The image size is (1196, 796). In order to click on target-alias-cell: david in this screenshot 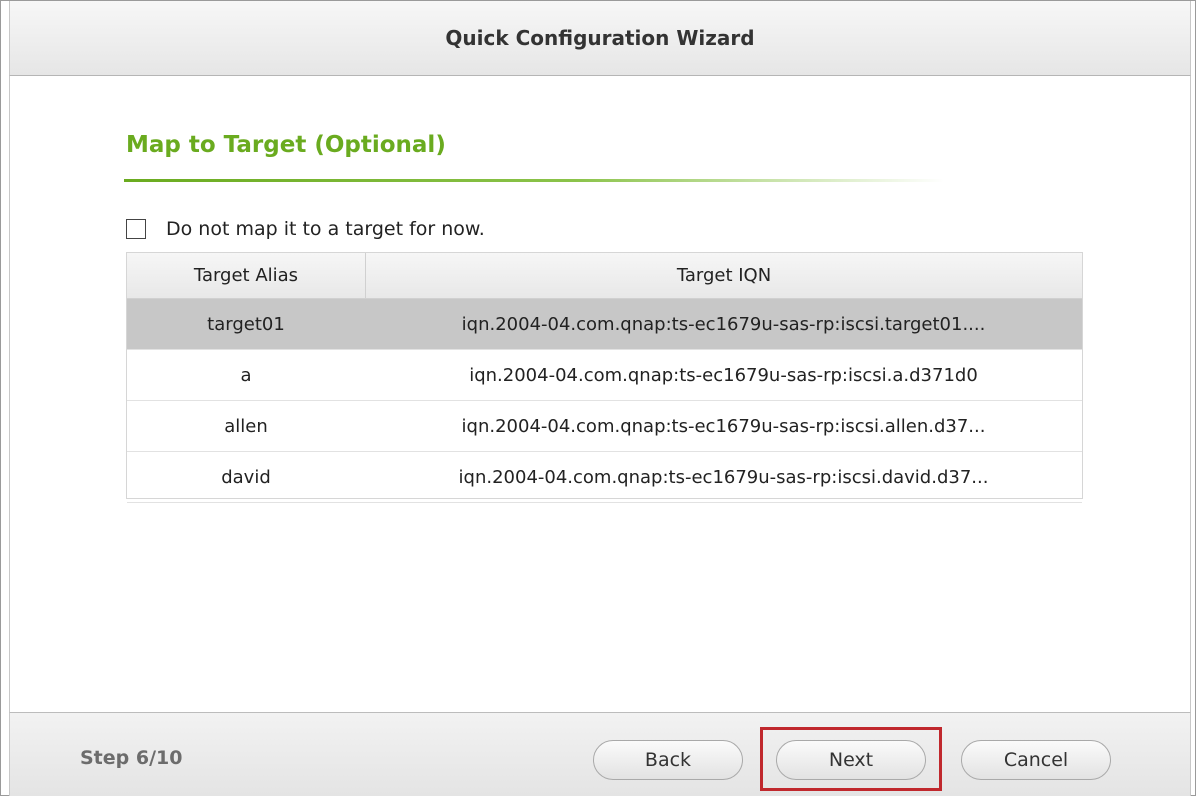, I will do `click(246, 477)`.